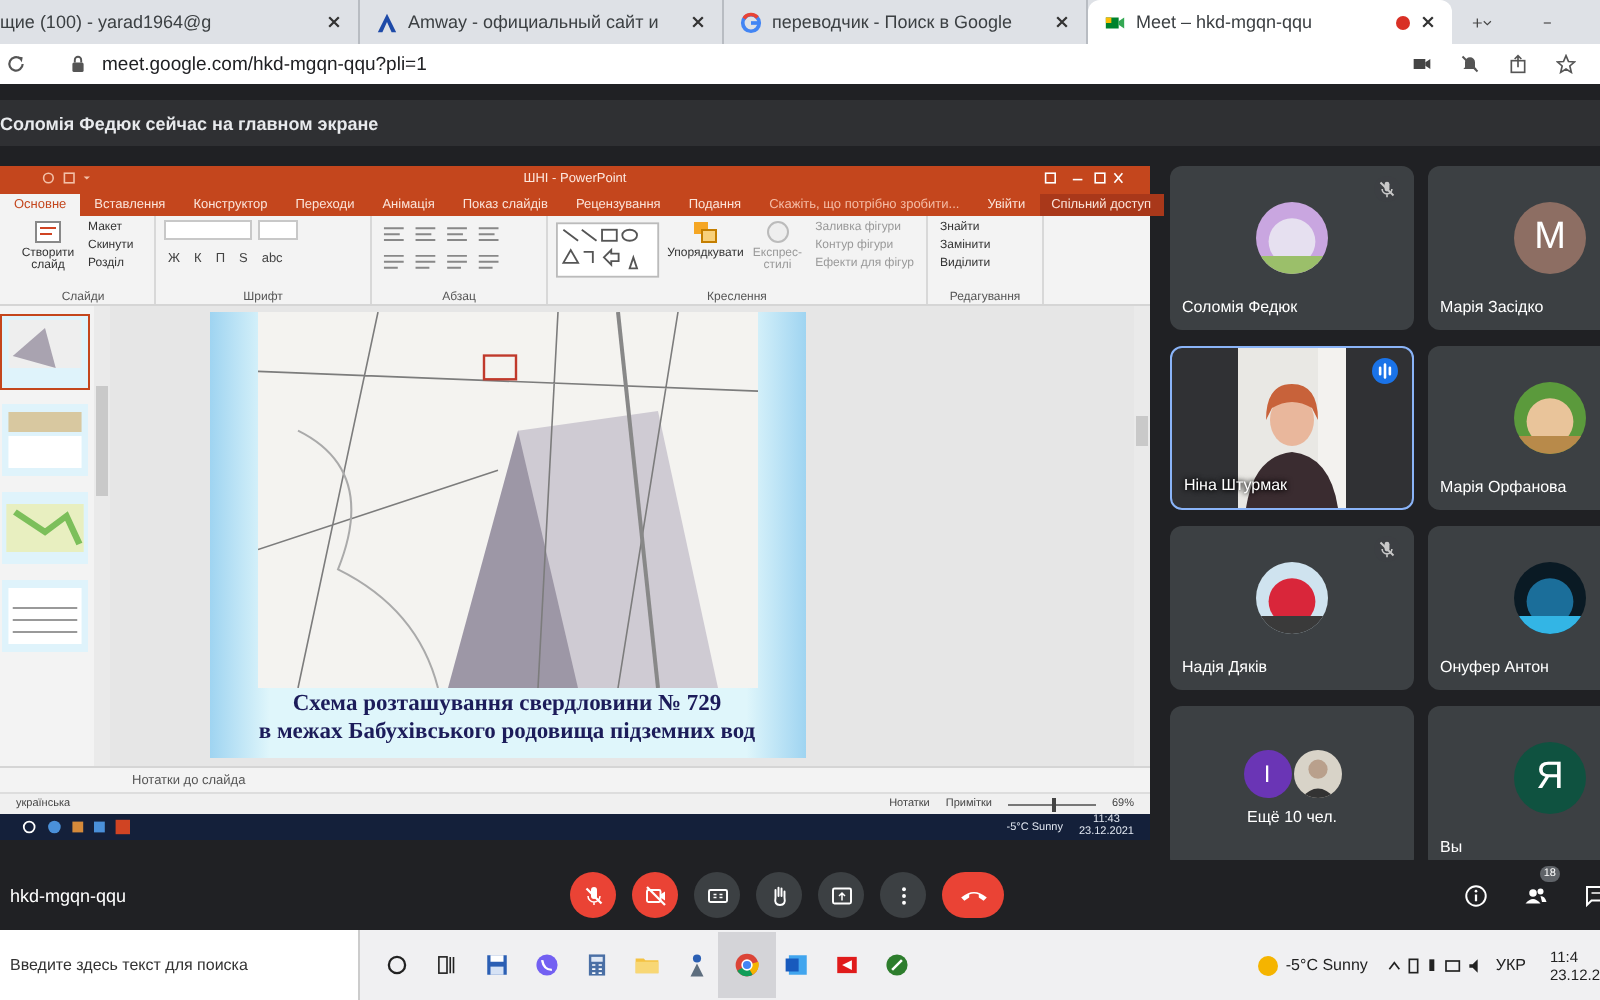  What do you see at coordinates (507, 706) in the screenshot?
I see `slide-title: Схема розташування свердловини № 729` at bounding box center [507, 706].